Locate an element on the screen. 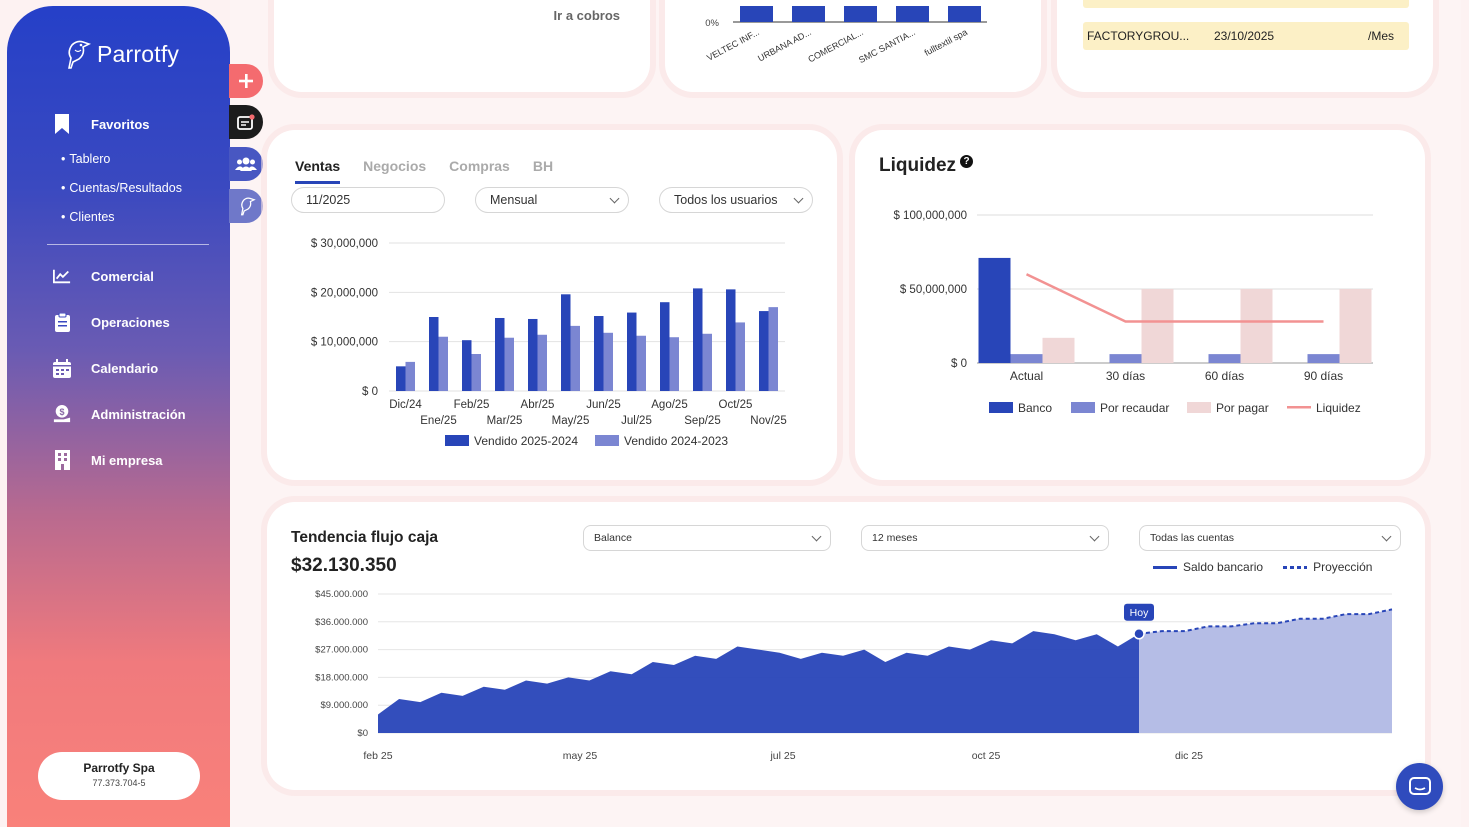 The image size is (1469, 827). sidebar-item-comercial: Comercial is located at coordinates (103, 276).